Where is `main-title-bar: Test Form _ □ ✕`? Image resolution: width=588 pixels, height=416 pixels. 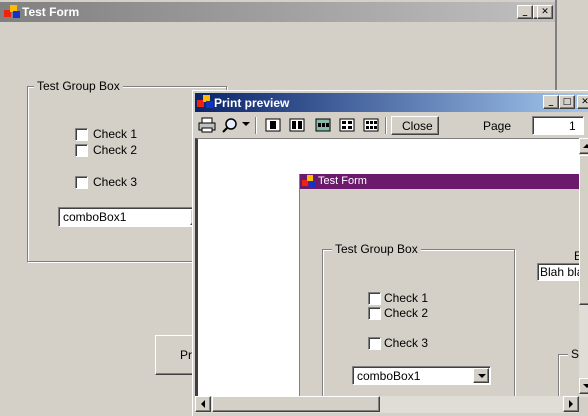 main-title-bar: Test Form _ □ ✕ is located at coordinates (278, 12).